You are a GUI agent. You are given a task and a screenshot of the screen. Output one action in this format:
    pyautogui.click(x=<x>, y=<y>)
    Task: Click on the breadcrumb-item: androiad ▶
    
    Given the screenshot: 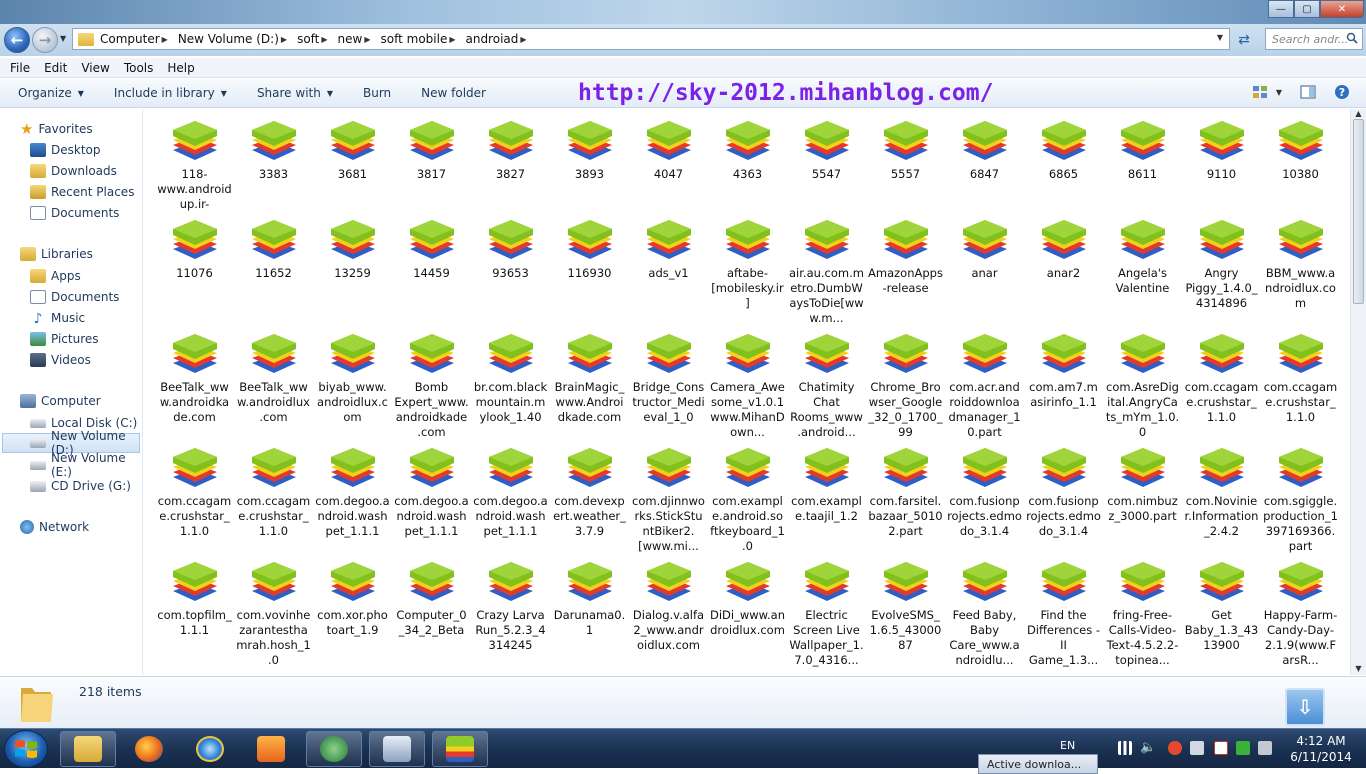 What is the action you would take?
    pyautogui.click(x=498, y=39)
    